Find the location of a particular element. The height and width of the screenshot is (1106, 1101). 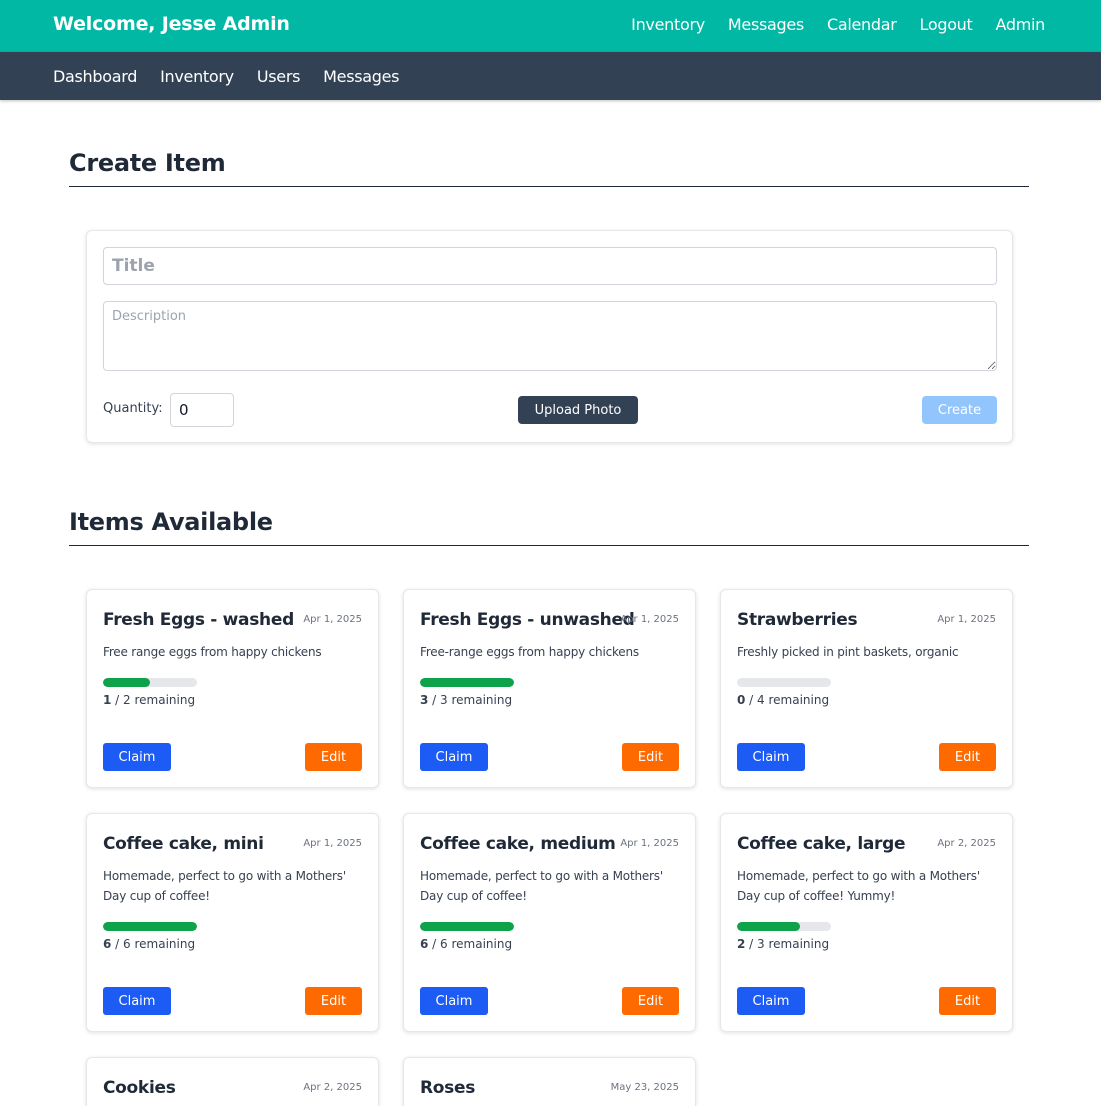

remaining-count: 1 / 2 remaining is located at coordinates (149, 700).